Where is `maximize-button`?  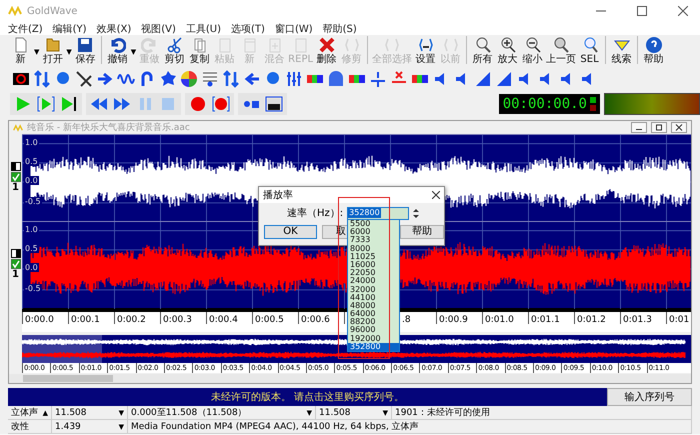
maximize-button is located at coordinates (659, 127).